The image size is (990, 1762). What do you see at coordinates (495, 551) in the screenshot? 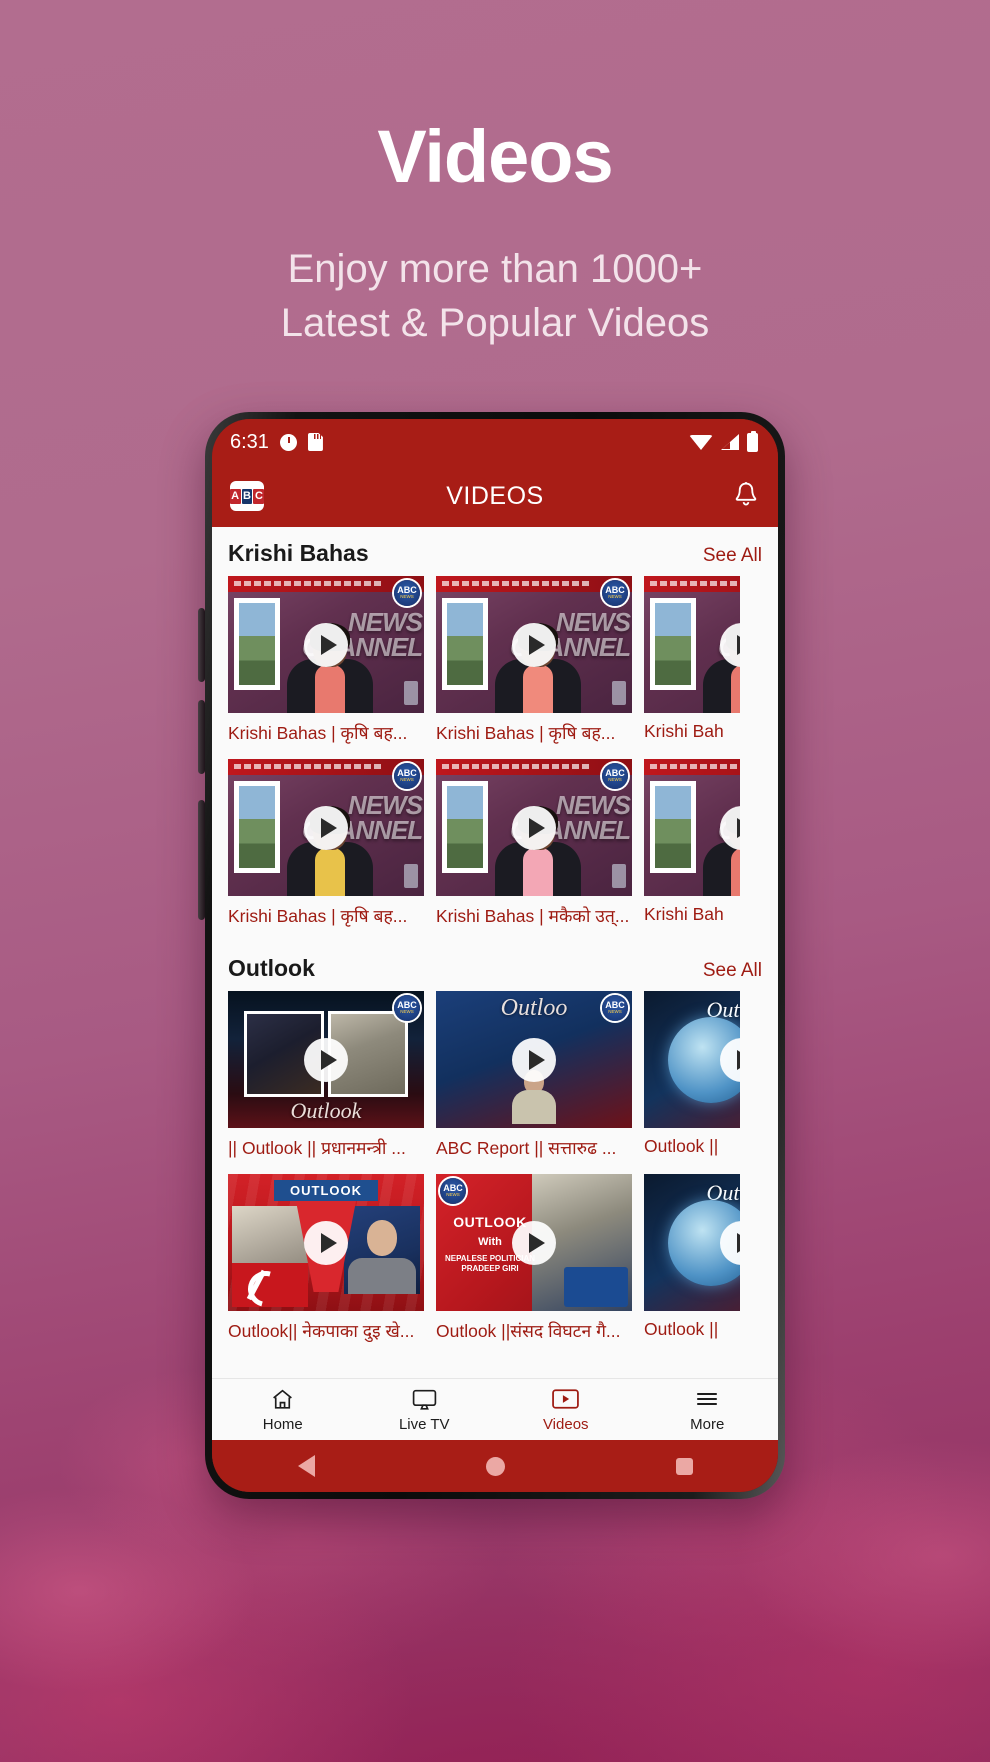
I see `section-header-krishi-bahas: Krishi Bahas See All` at bounding box center [495, 551].